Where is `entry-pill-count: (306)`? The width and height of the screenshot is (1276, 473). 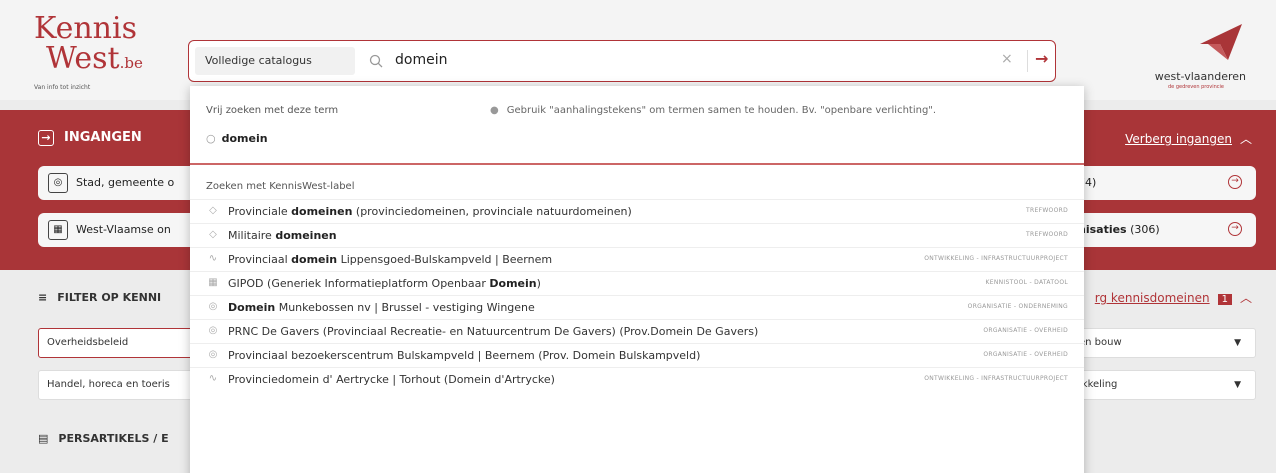 entry-pill-count: (306) is located at coordinates (1143, 229).